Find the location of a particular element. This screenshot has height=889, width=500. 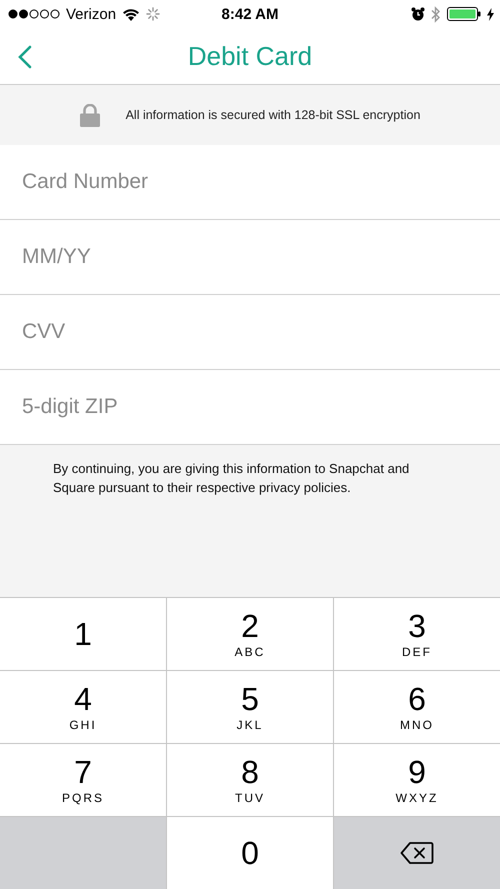

keypad-key: 9 WXYZ is located at coordinates (417, 780).